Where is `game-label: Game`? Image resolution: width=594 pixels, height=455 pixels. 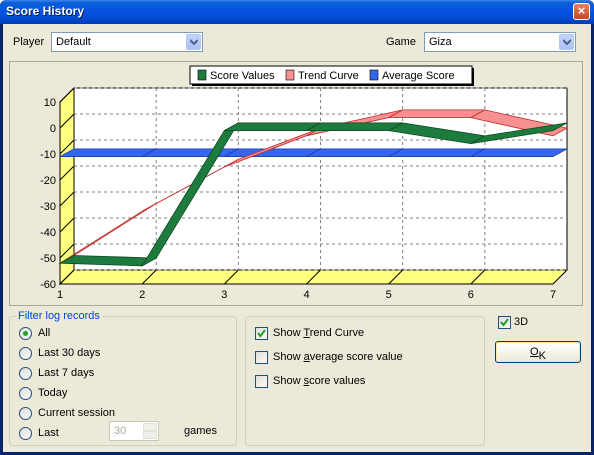 game-label: Game is located at coordinates (401, 42).